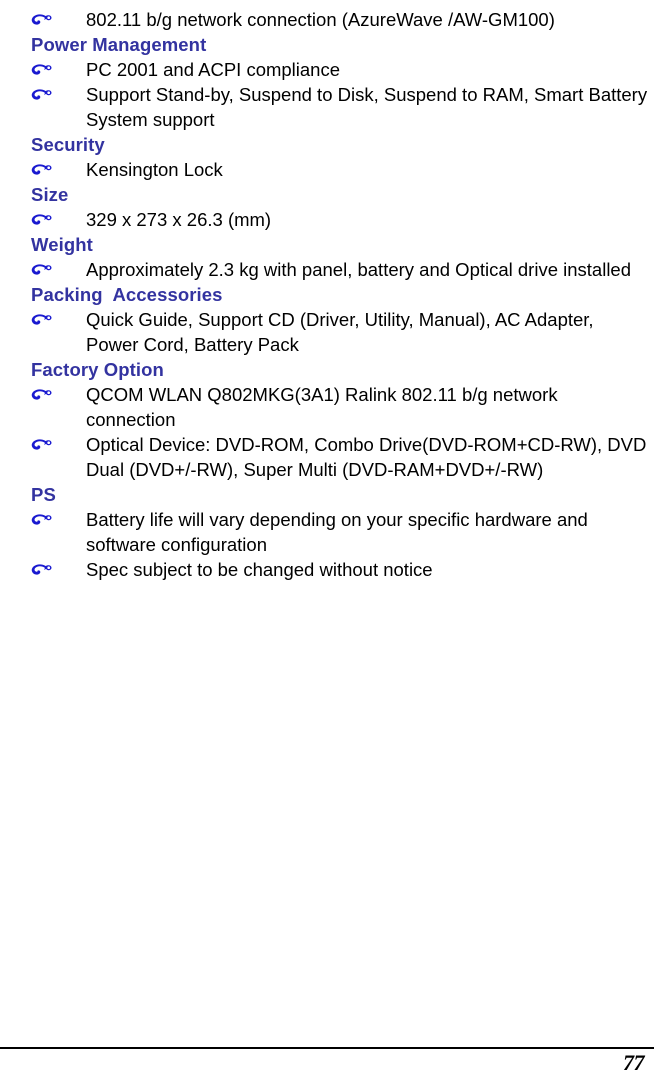 The height and width of the screenshot is (1076, 654). What do you see at coordinates (68, 144) in the screenshot?
I see `section-heading: Security` at bounding box center [68, 144].